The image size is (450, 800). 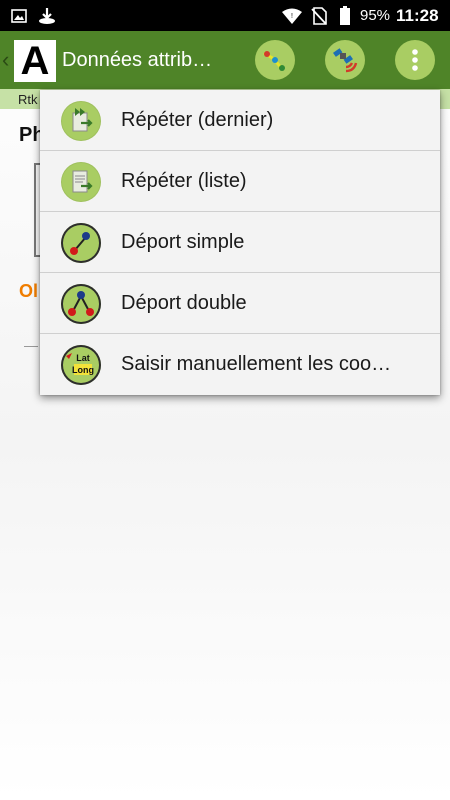 What do you see at coordinates (183, 242) in the screenshot?
I see `menu-item-label: Déport simple` at bounding box center [183, 242].